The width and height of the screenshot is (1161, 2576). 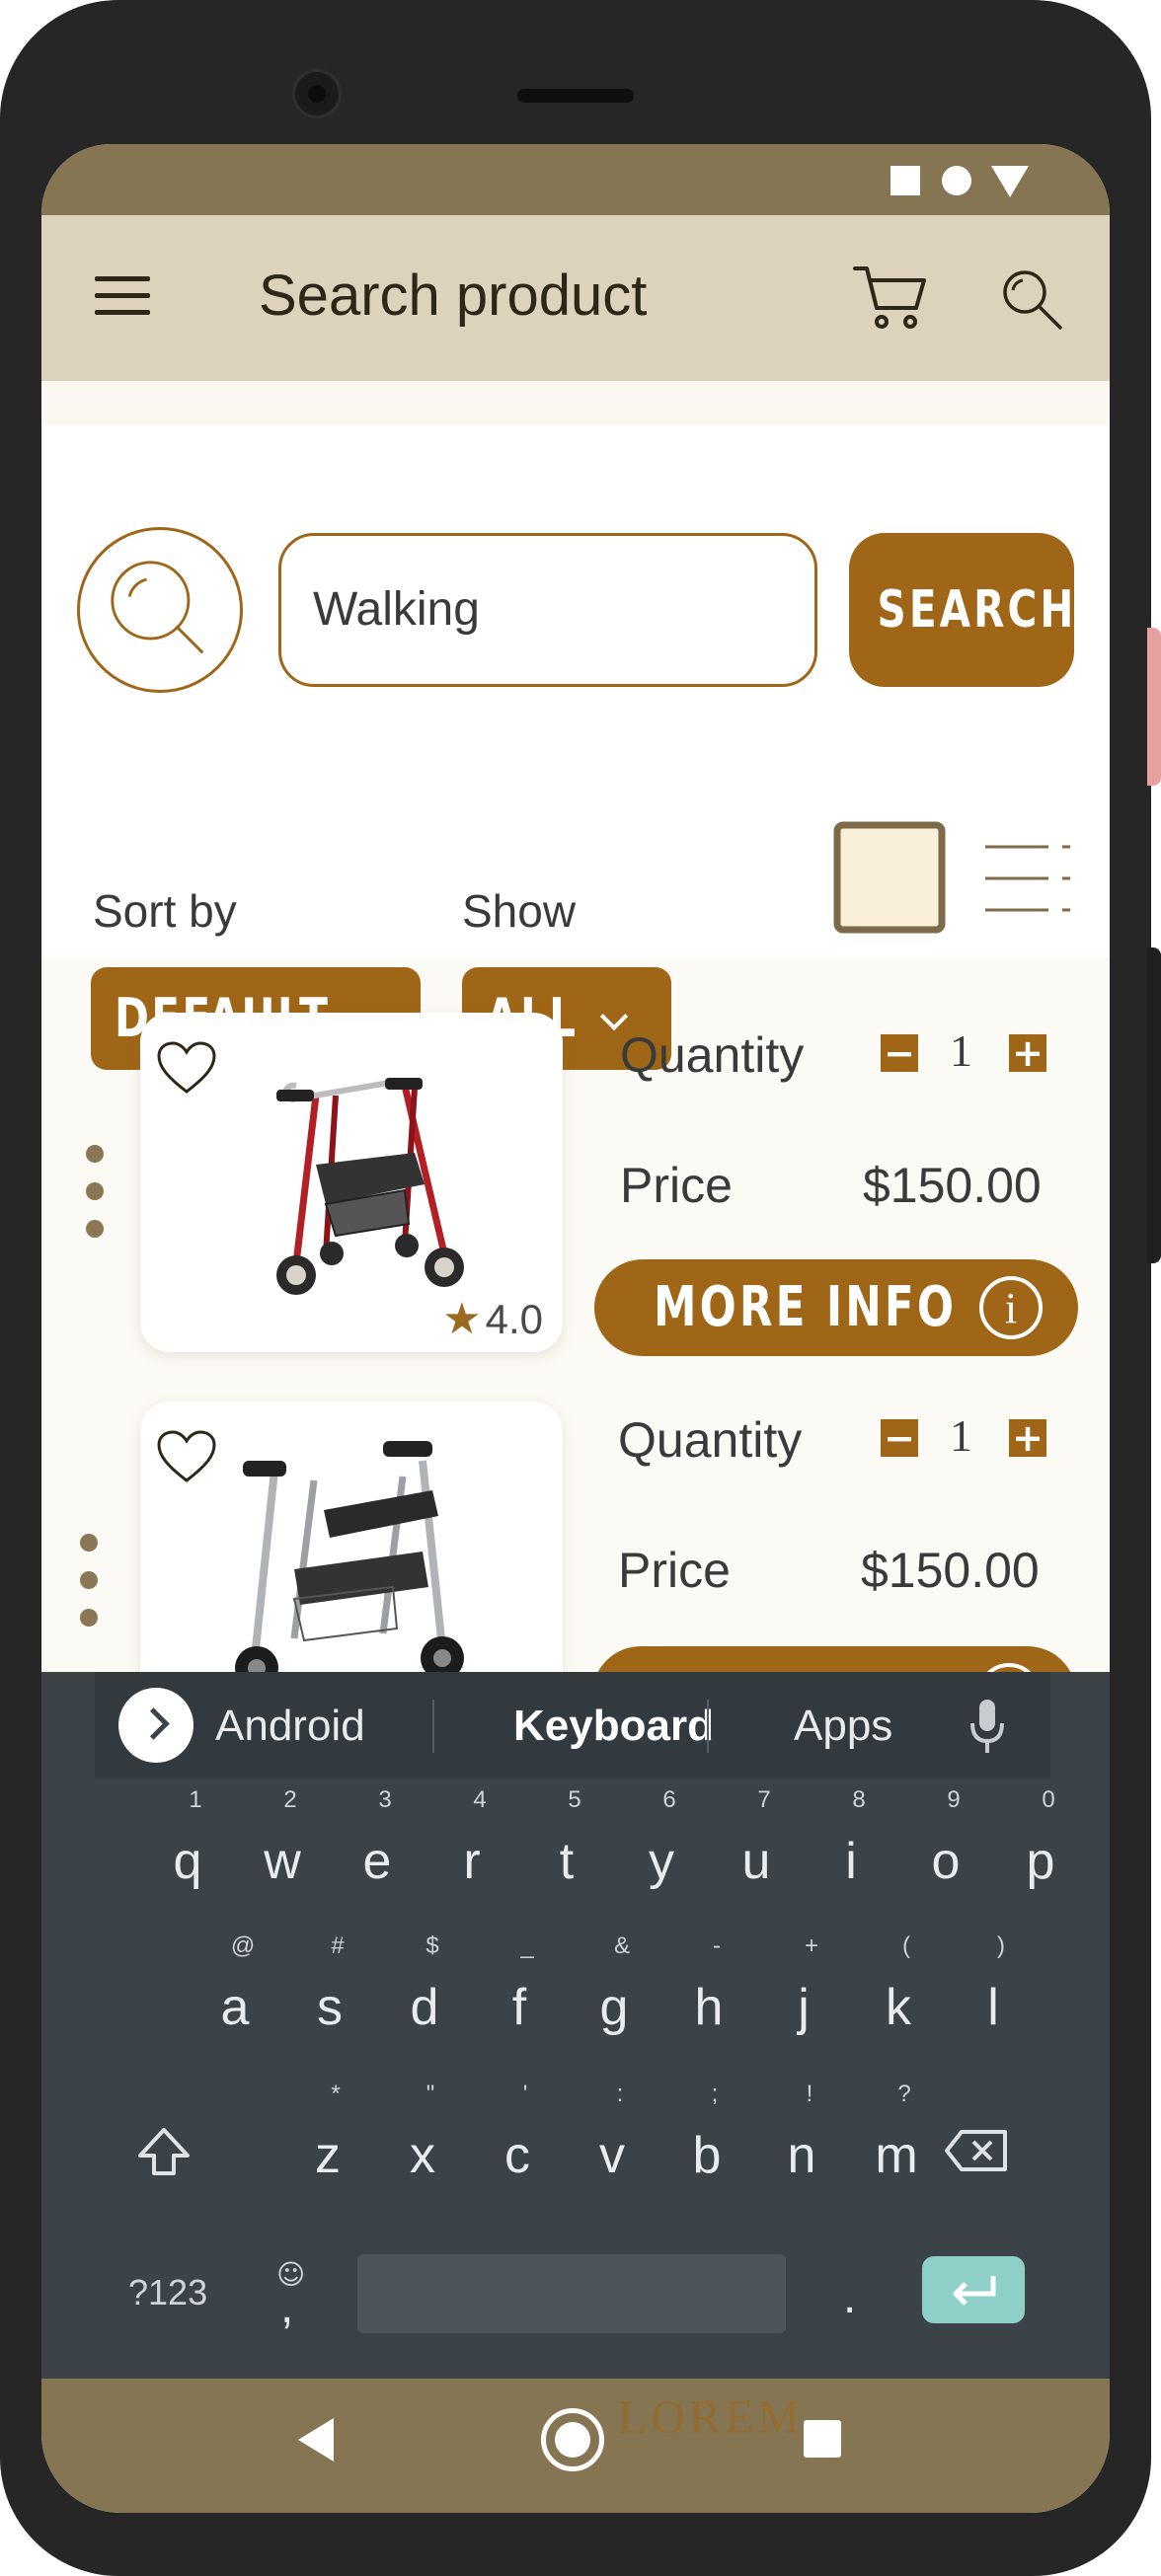 What do you see at coordinates (973, 2289) in the screenshot?
I see `enter-key` at bounding box center [973, 2289].